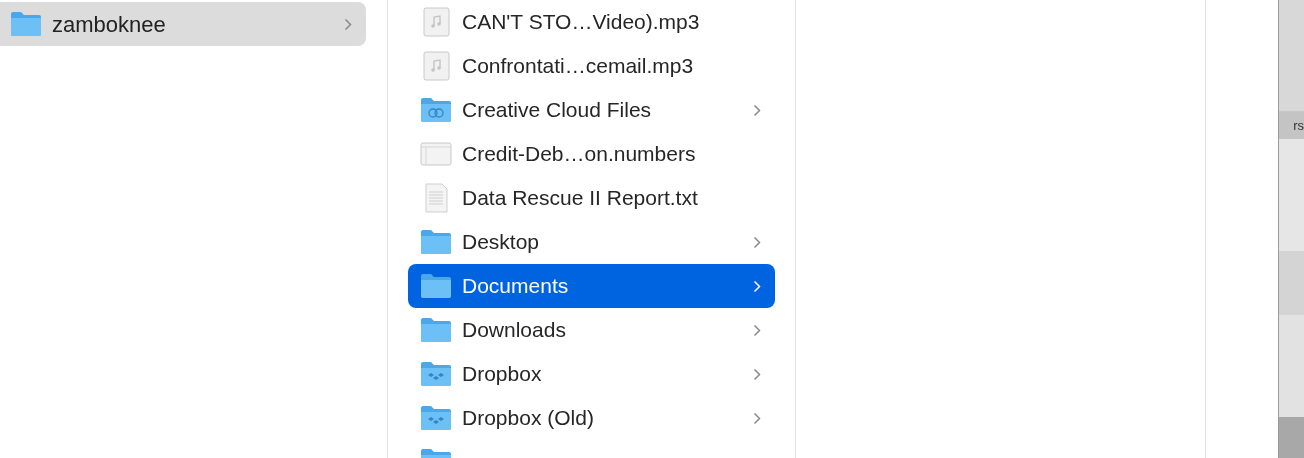  What do you see at coordinates (591, 418) in the screenshot?
I see `file-row: Dropbox (Old)` at bounding box center [591, 418].